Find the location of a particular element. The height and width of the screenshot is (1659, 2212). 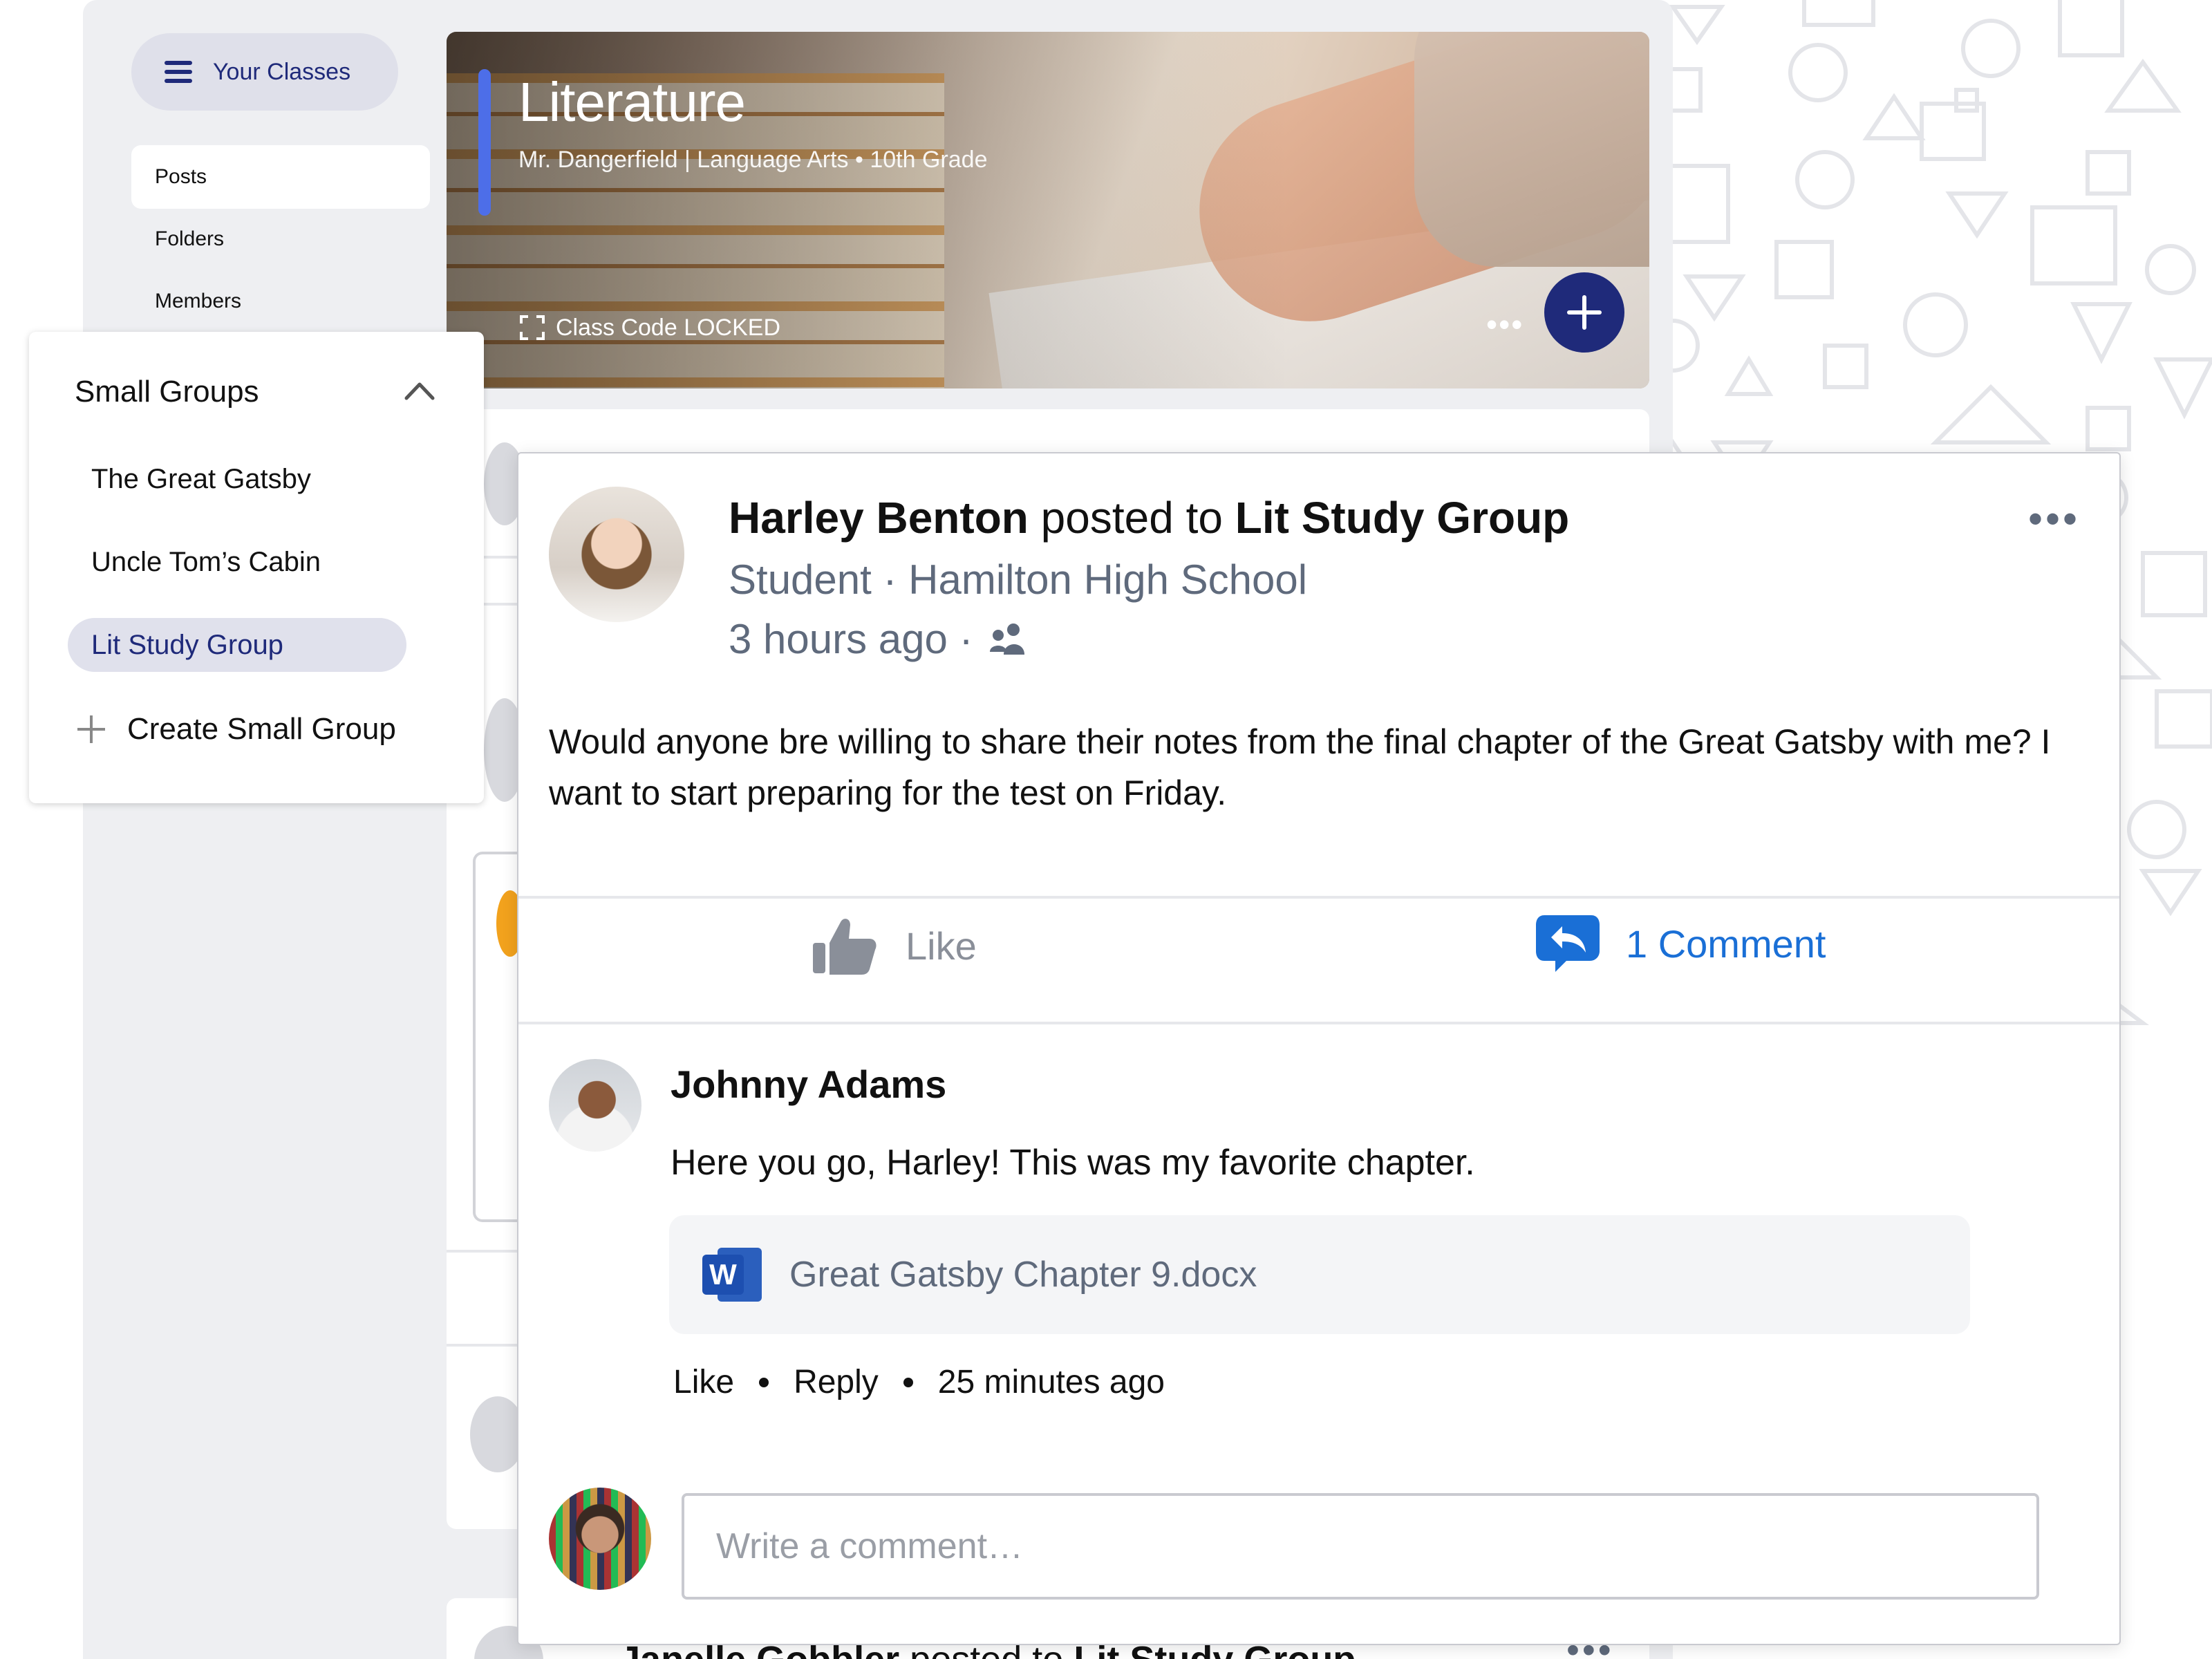

comment-reply-link: Reply is located at coordinates (836, 1382).